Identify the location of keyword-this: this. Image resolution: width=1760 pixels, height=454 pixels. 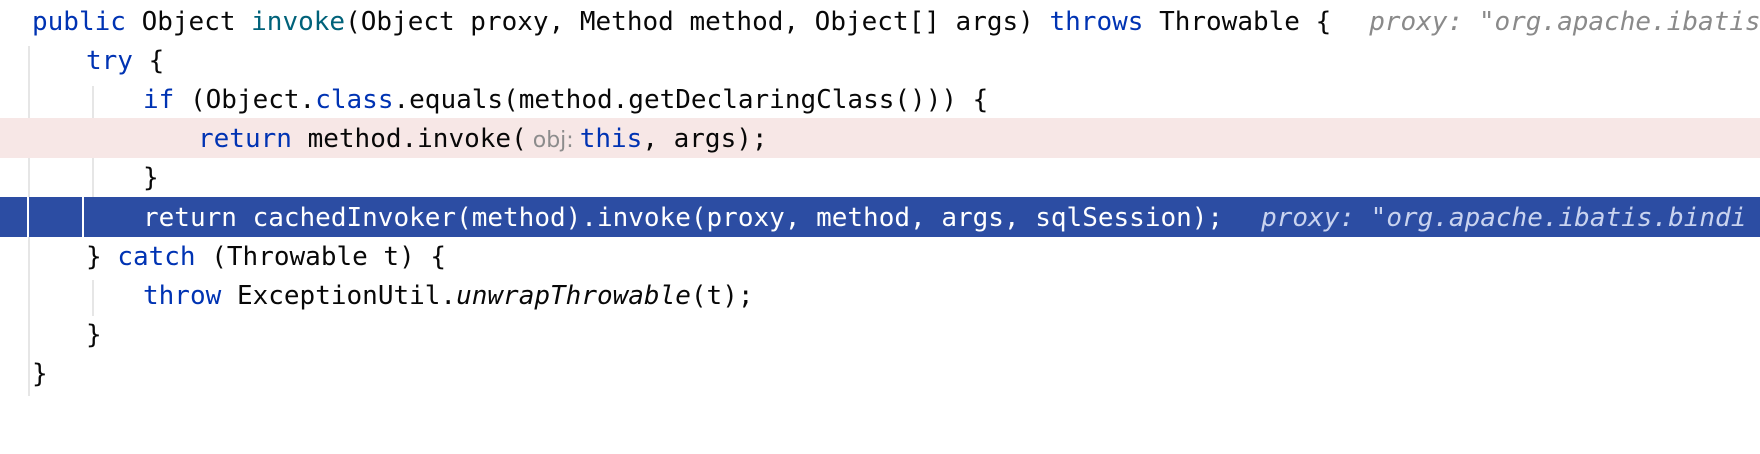
(611, 139).